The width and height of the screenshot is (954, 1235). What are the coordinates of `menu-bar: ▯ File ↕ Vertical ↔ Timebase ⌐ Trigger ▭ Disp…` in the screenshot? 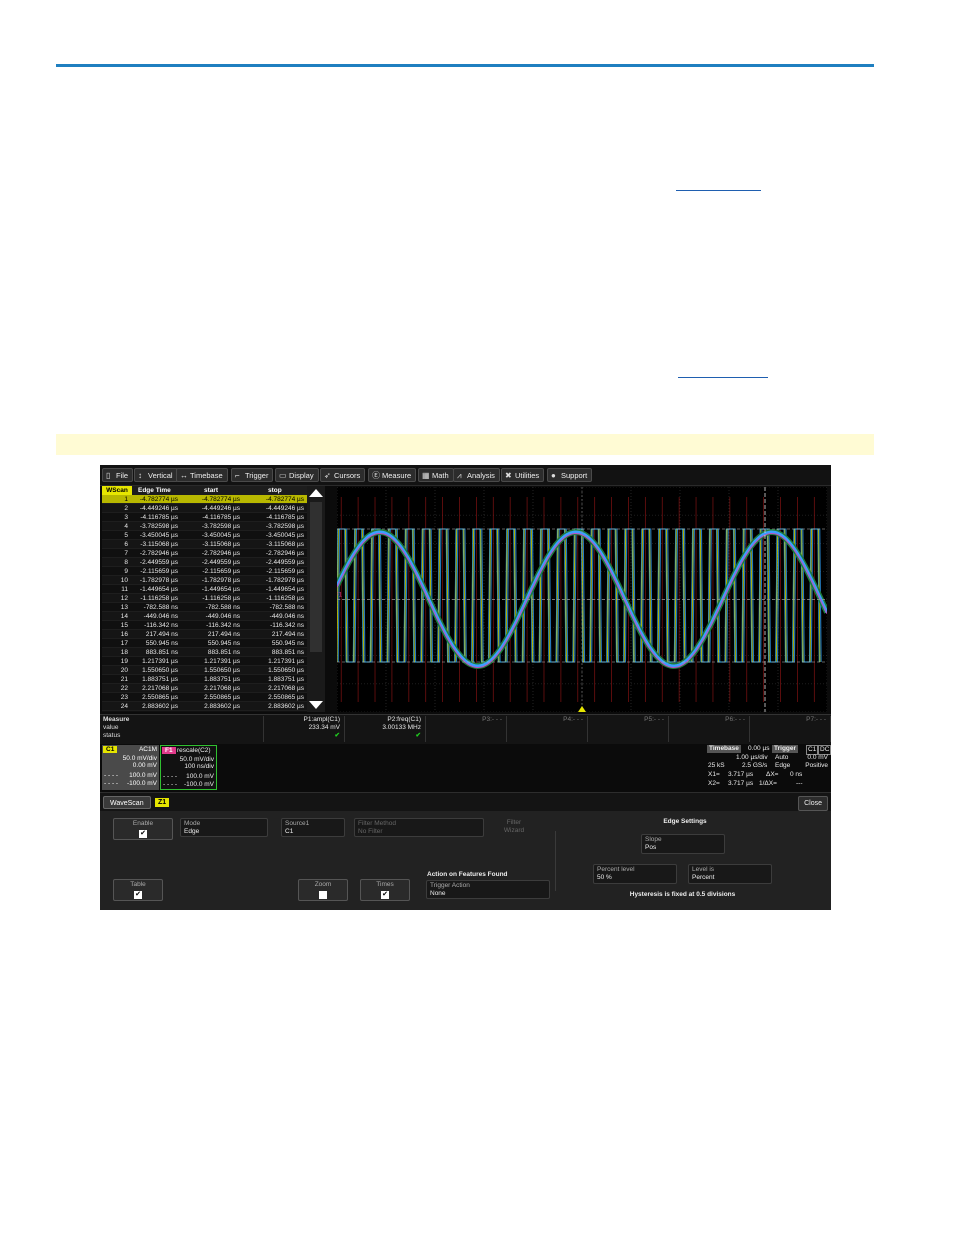 It's located at (465, 475).